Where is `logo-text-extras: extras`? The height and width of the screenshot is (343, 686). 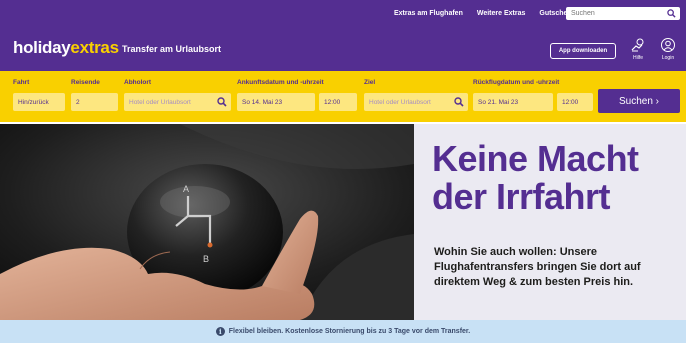
logo-text-extras: extras is located at coordinates (94, 47).